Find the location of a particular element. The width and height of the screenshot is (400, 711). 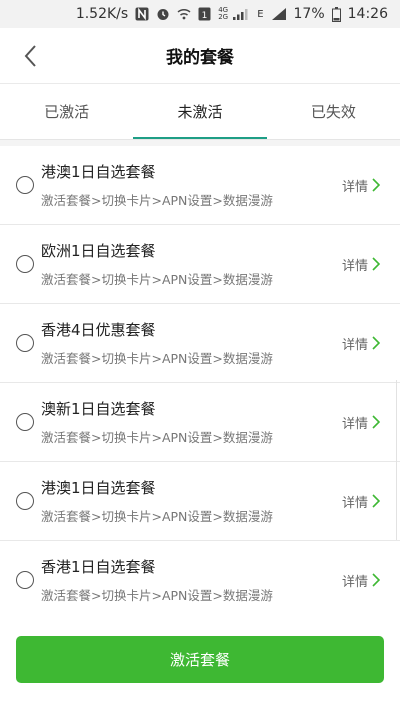

tab-expired: 已失效 is located at coordinates (333, 111).